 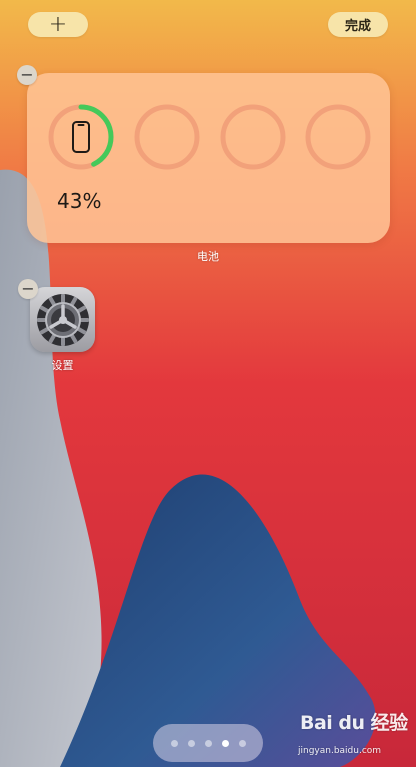 I want to click on page-indicator, so click(x=208, y=743).